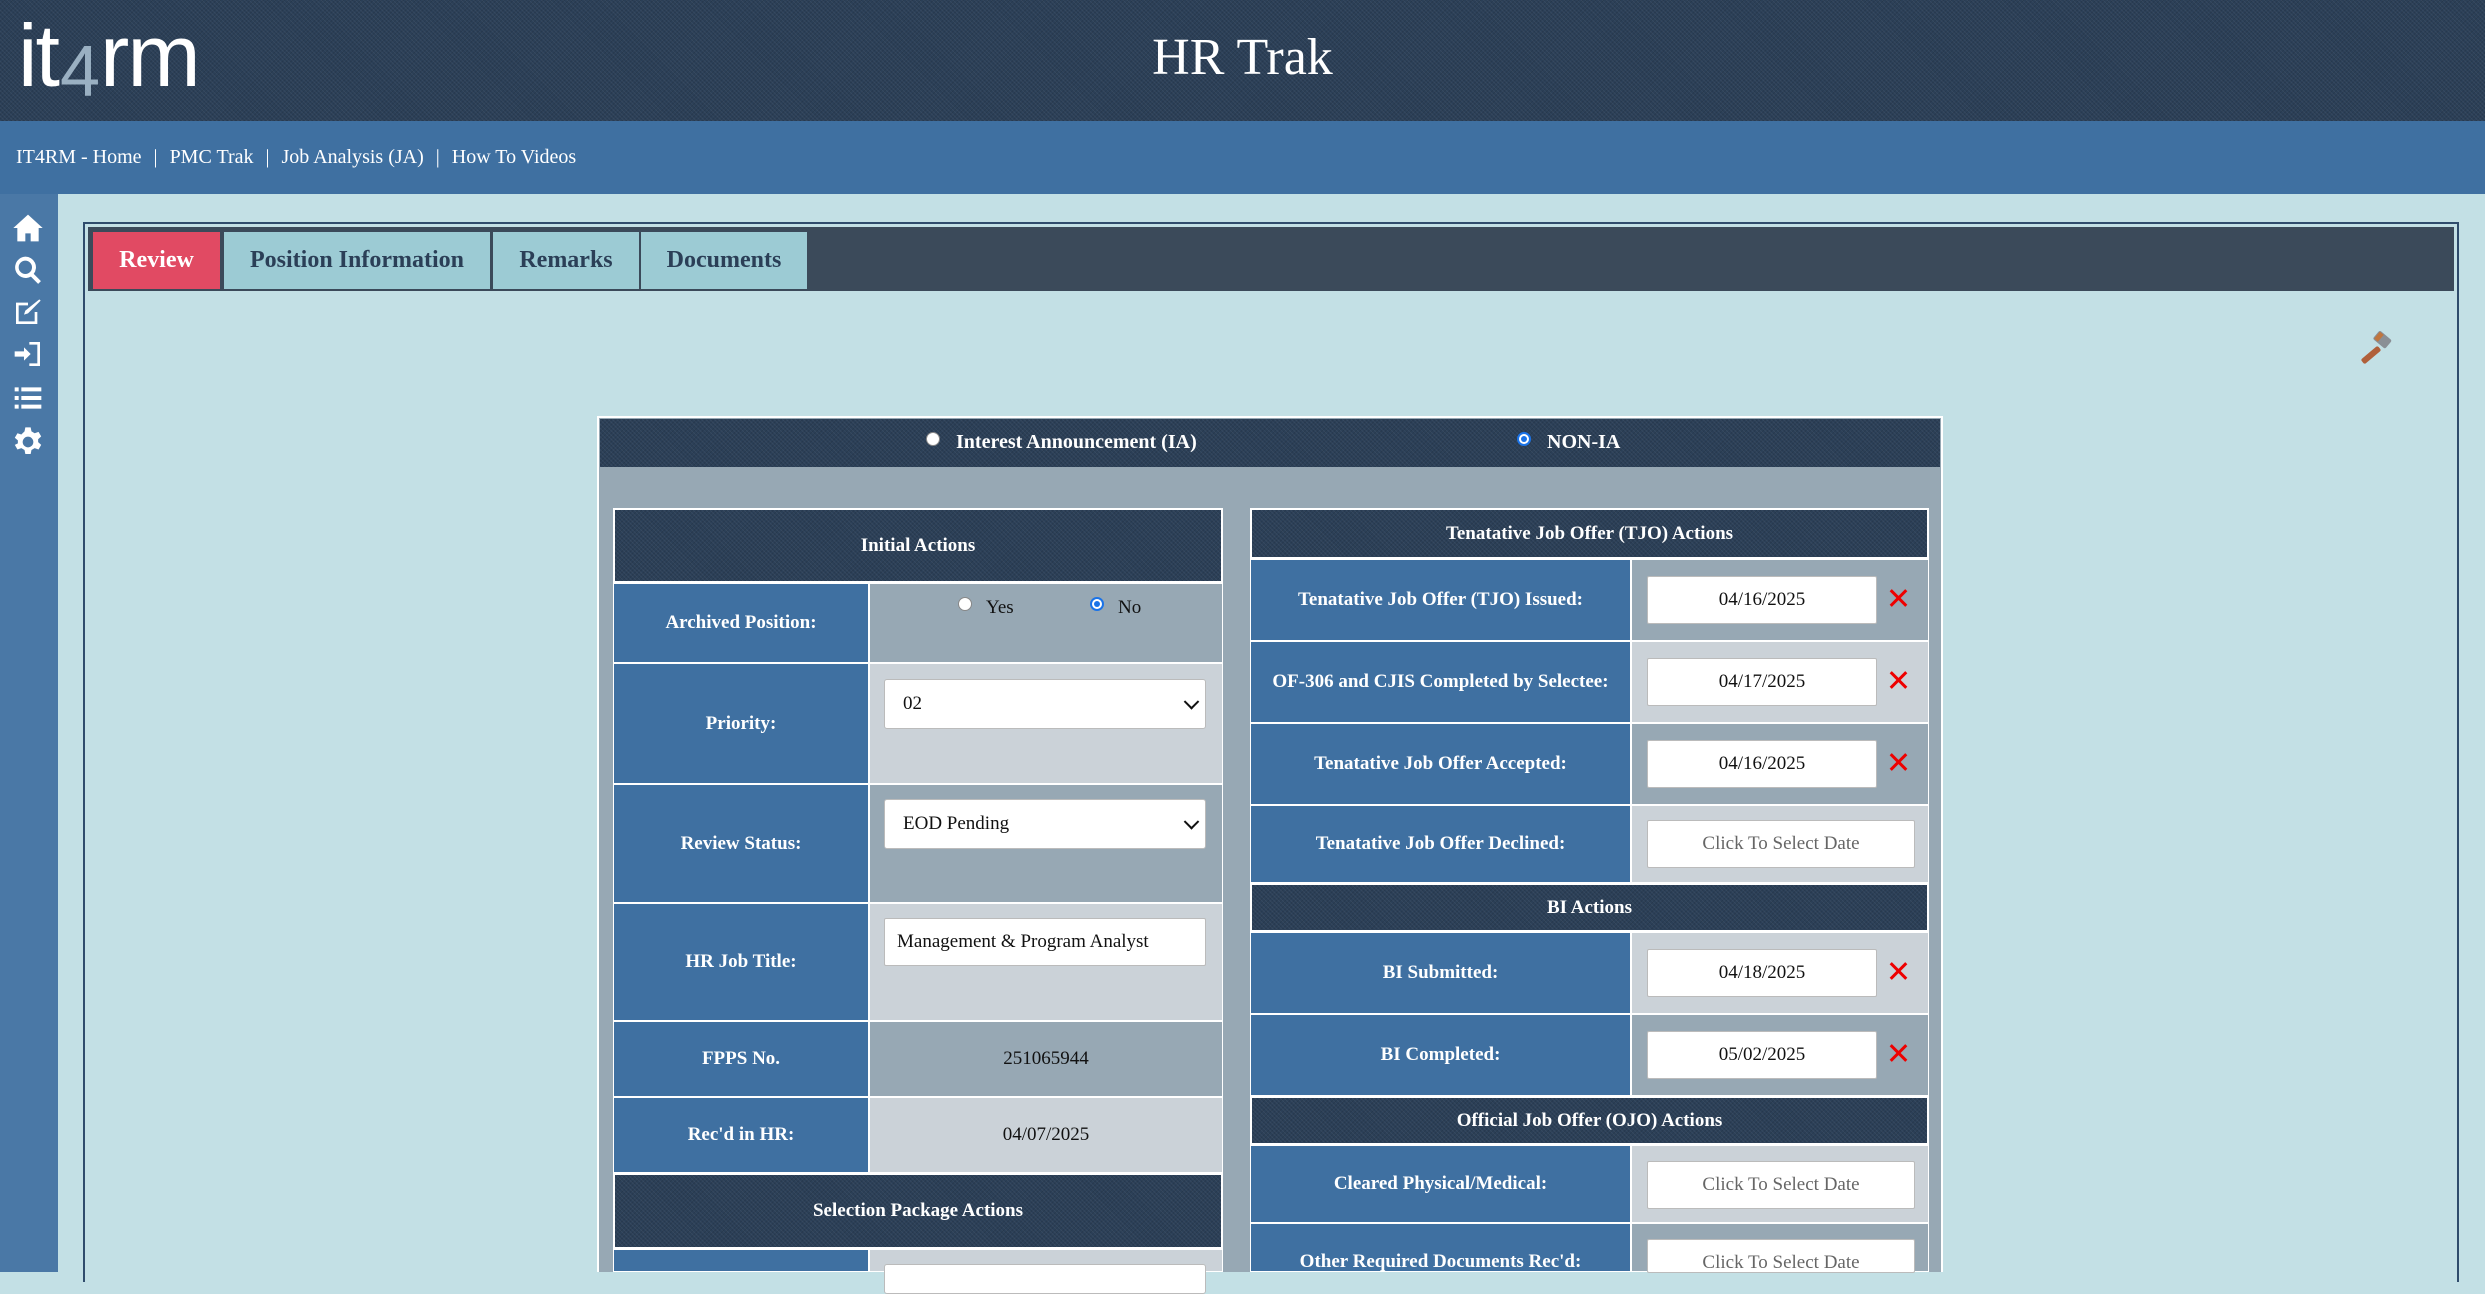 The width and height of the screenshot is (2485, 1294). Describe the element at coordinates (1762, 600) in the screenshot. I see `tjo-issued-date-input: 04/16/2025` at that location.